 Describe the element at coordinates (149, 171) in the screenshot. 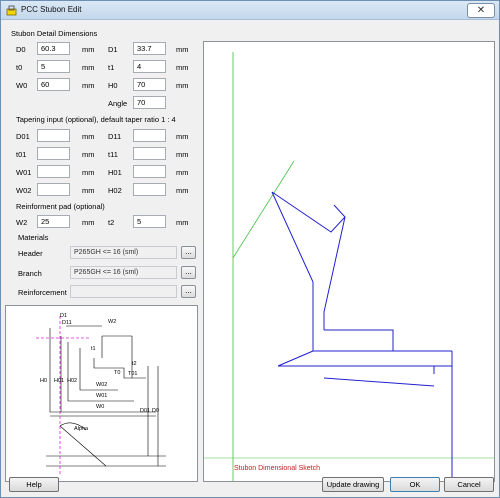

I see `h01-field` at that location.